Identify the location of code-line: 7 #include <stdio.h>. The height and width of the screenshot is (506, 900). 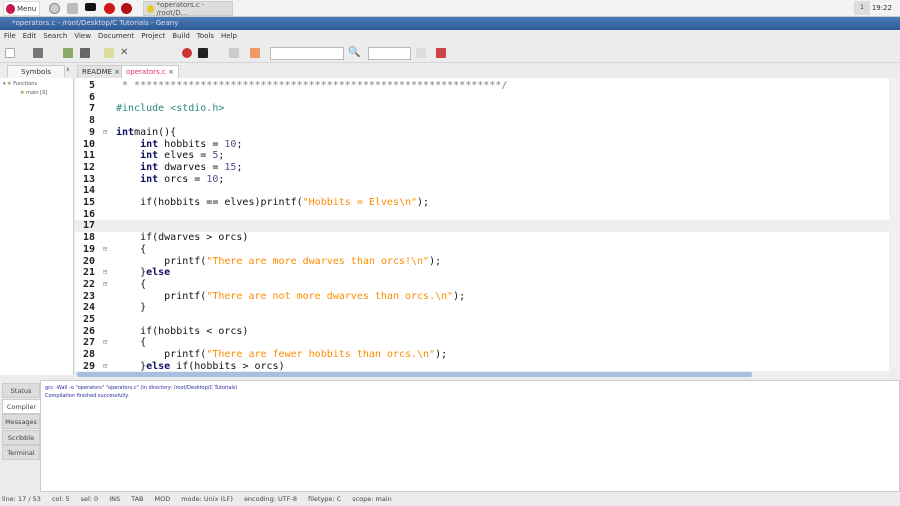
(482, 109).